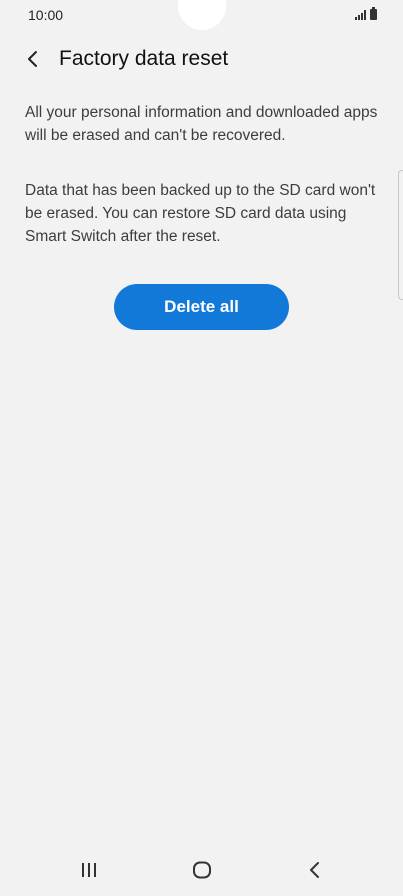  I want to click on chevron-left-icon, so click(32, 59).